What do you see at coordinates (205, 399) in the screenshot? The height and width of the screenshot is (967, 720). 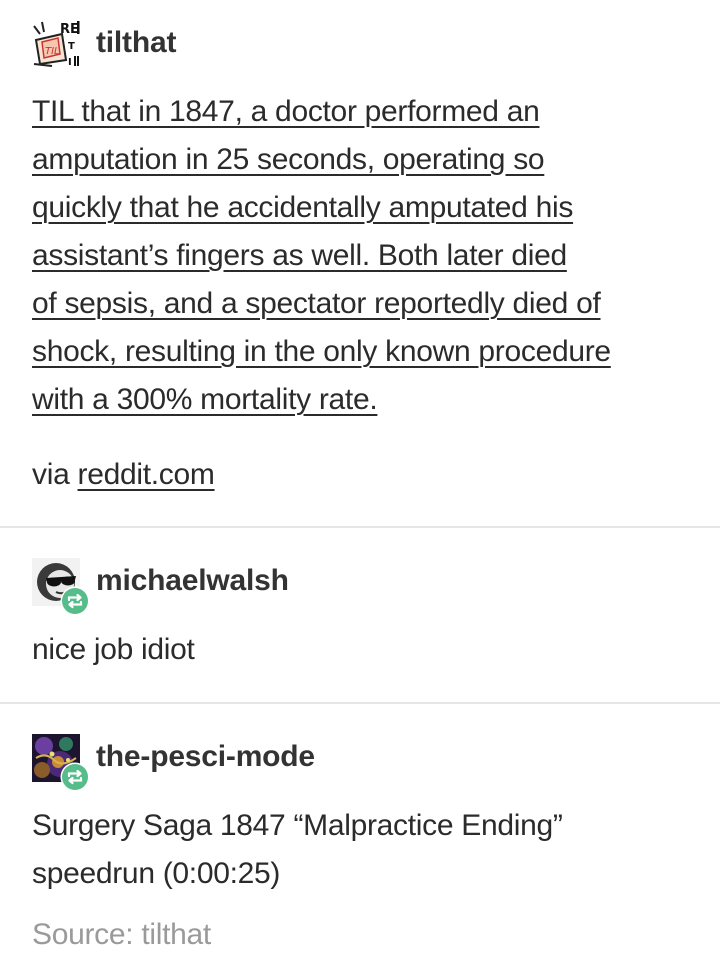 I see `link-line: with a 300% mortality rate.` at bounding box center [205, 399].